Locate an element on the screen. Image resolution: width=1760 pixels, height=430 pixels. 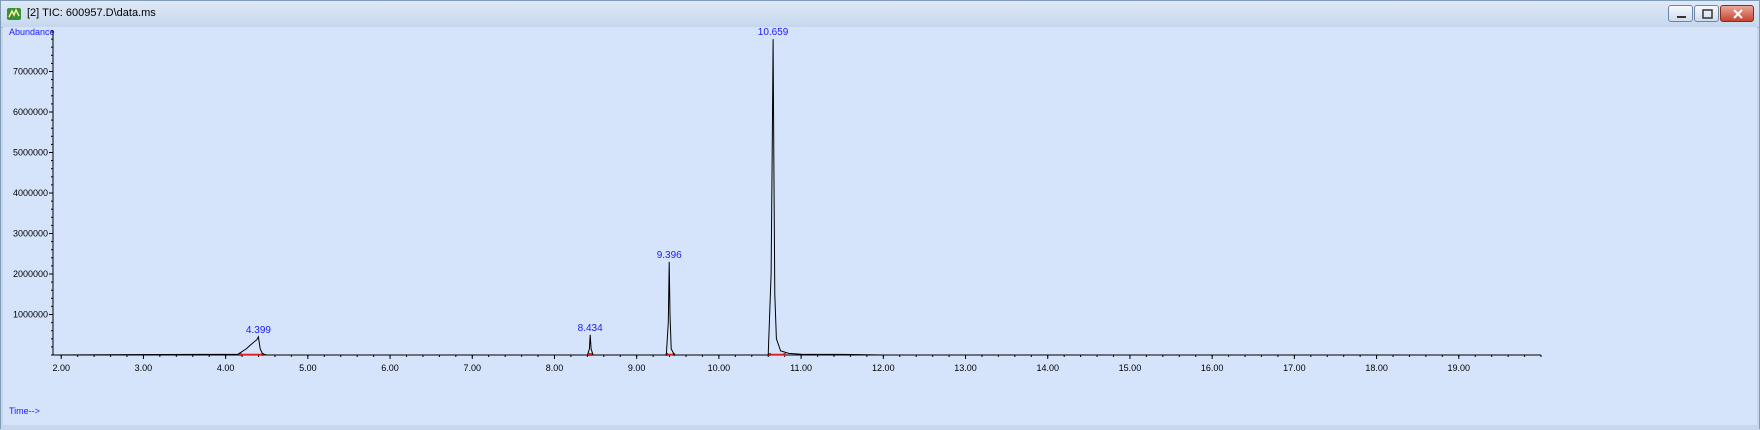
y-tick-label: 2000000 is located at coordinates (30, 274).